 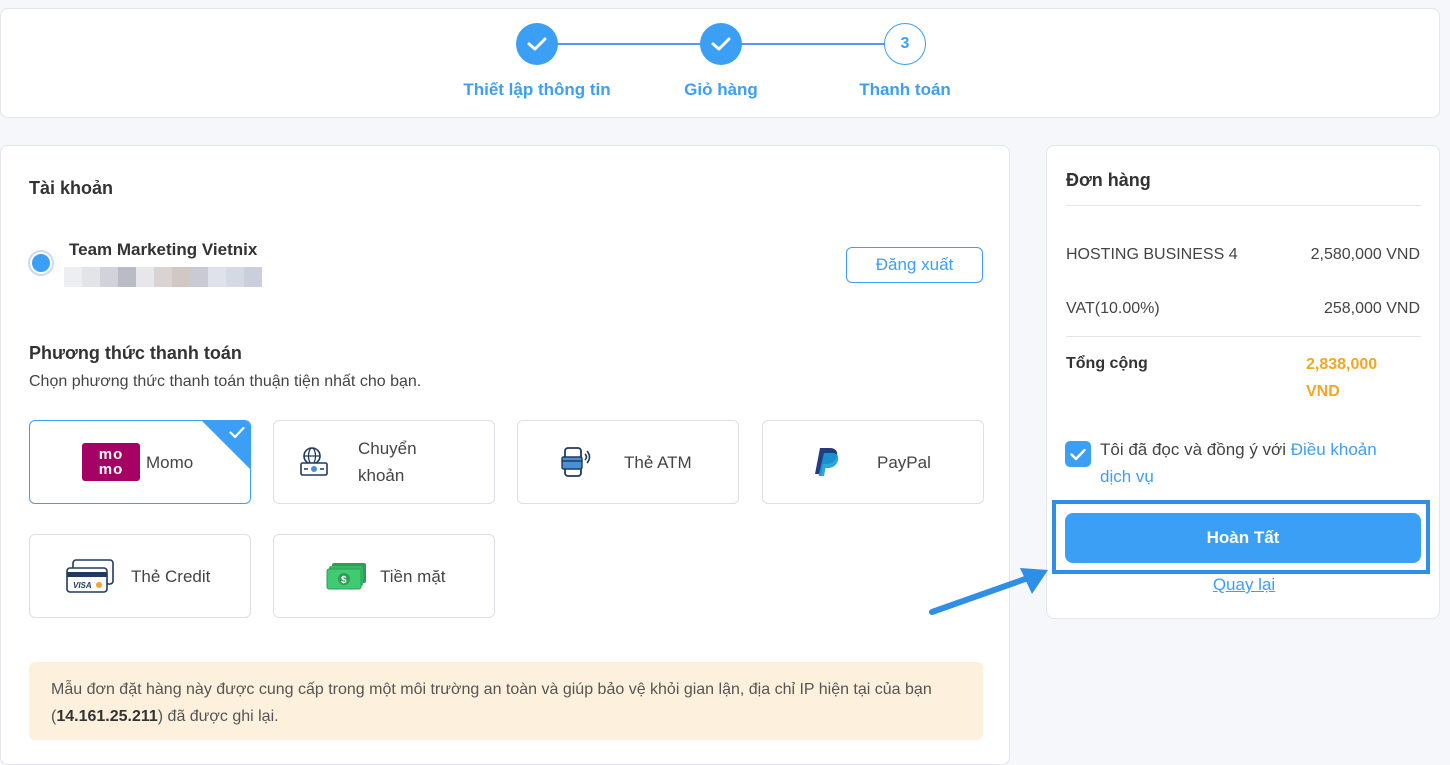 What do you see at coordinates (1107, 363) in the screenshot?
I see `total-label: Tổng cộng` at bounding box center [1107, 363].